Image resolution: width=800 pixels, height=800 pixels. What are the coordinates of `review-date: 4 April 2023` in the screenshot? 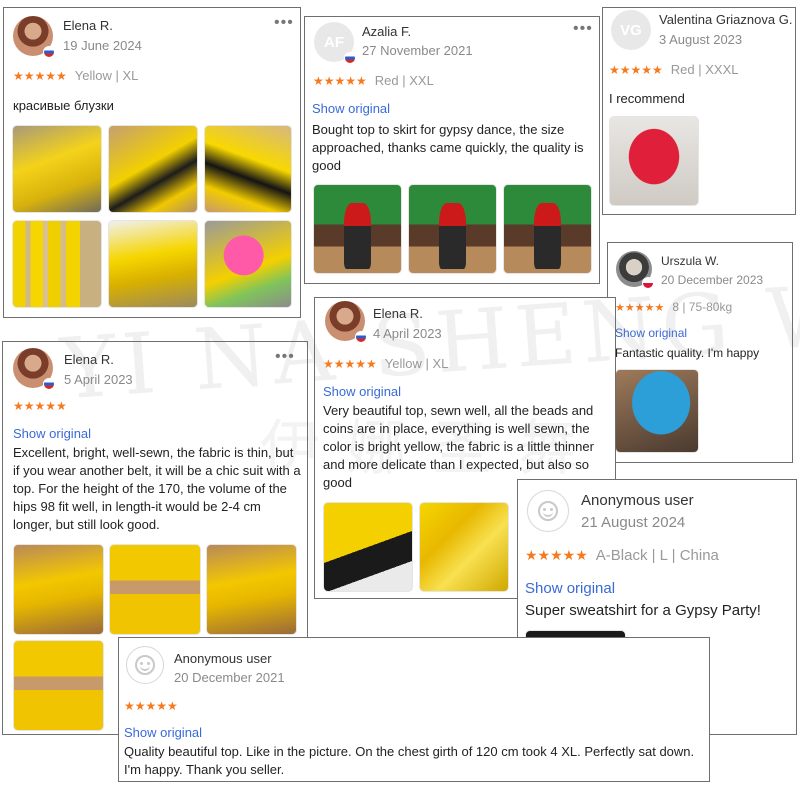 It's located at (407, 333).